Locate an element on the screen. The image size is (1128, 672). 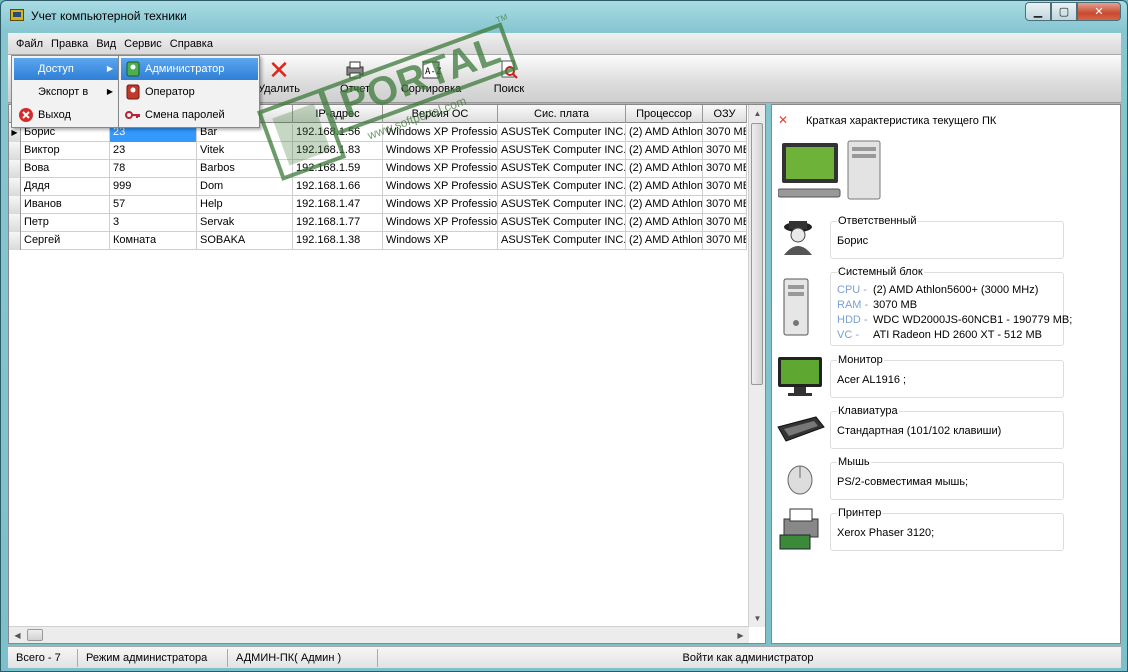
search-button: Поиск is located at coordinates (509, 79).